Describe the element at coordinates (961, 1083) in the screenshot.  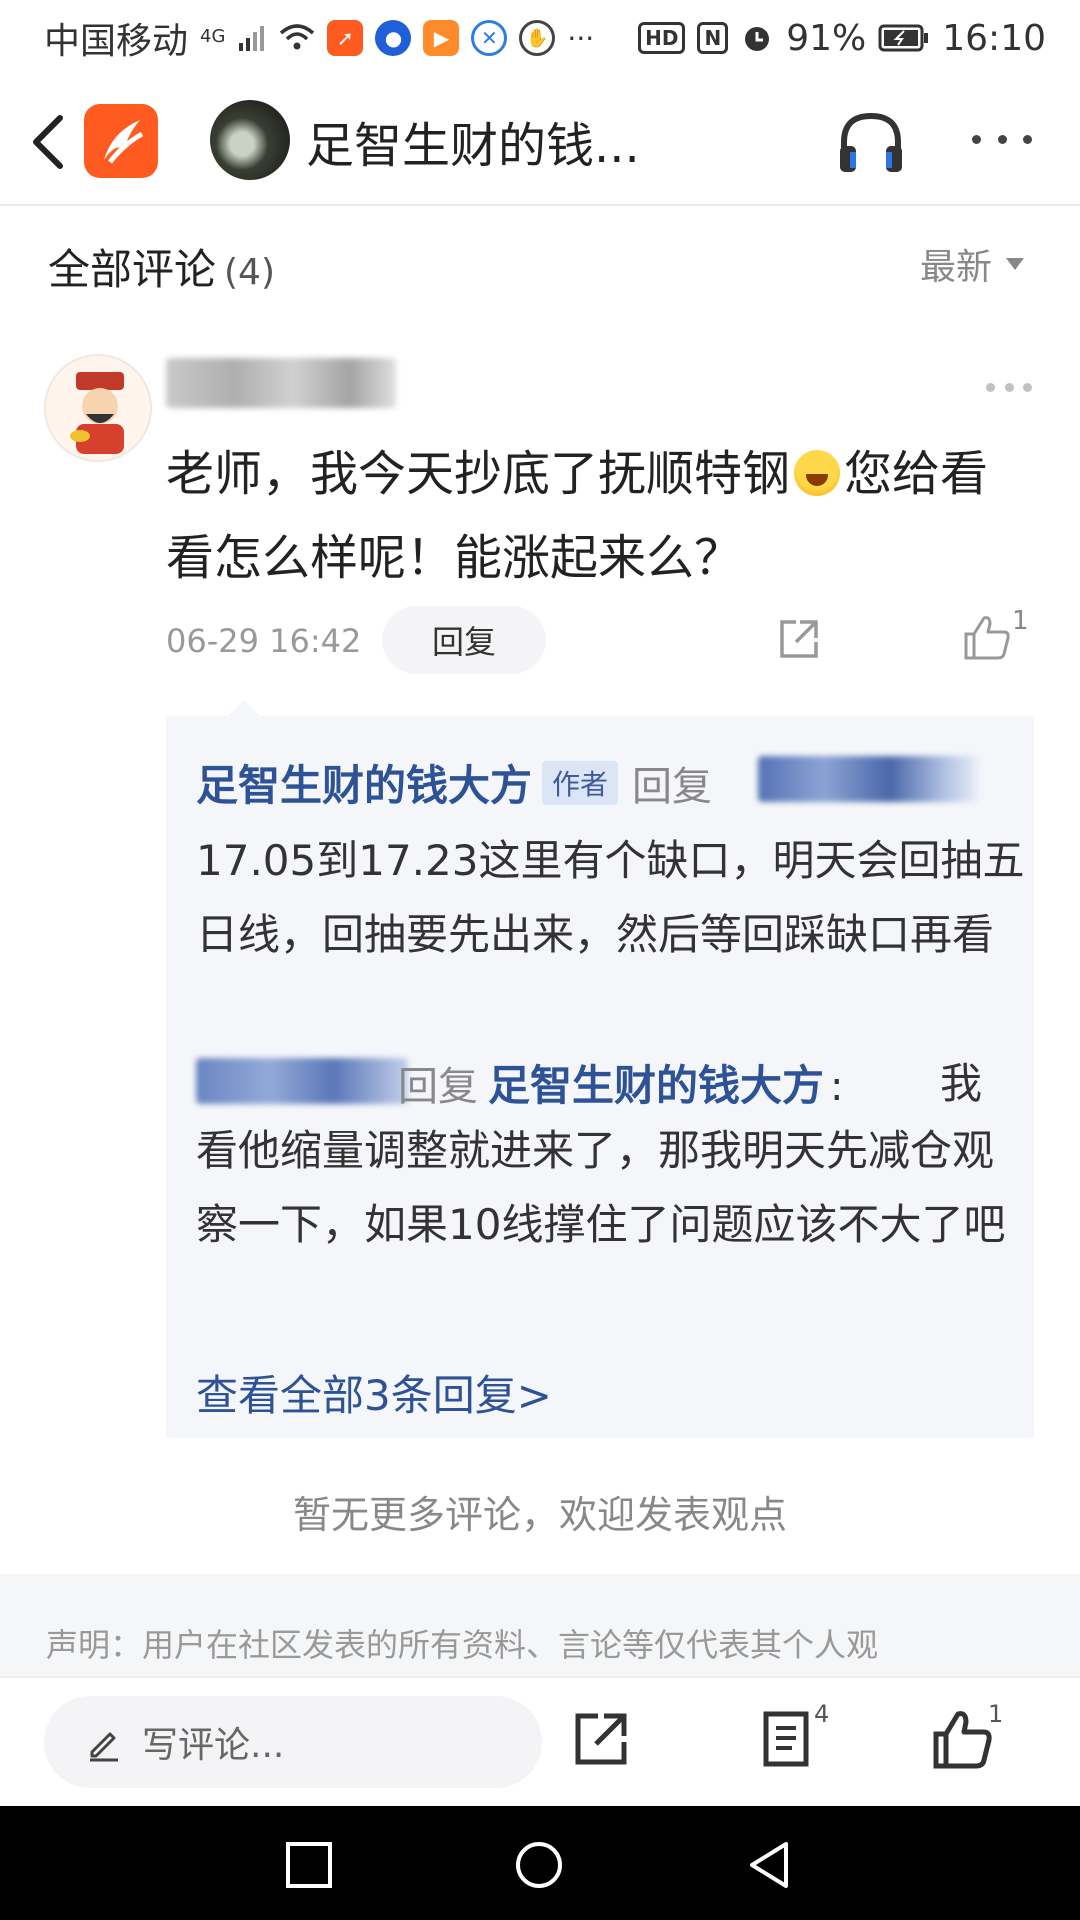
I see `reply2-text-first: 我` at that location.